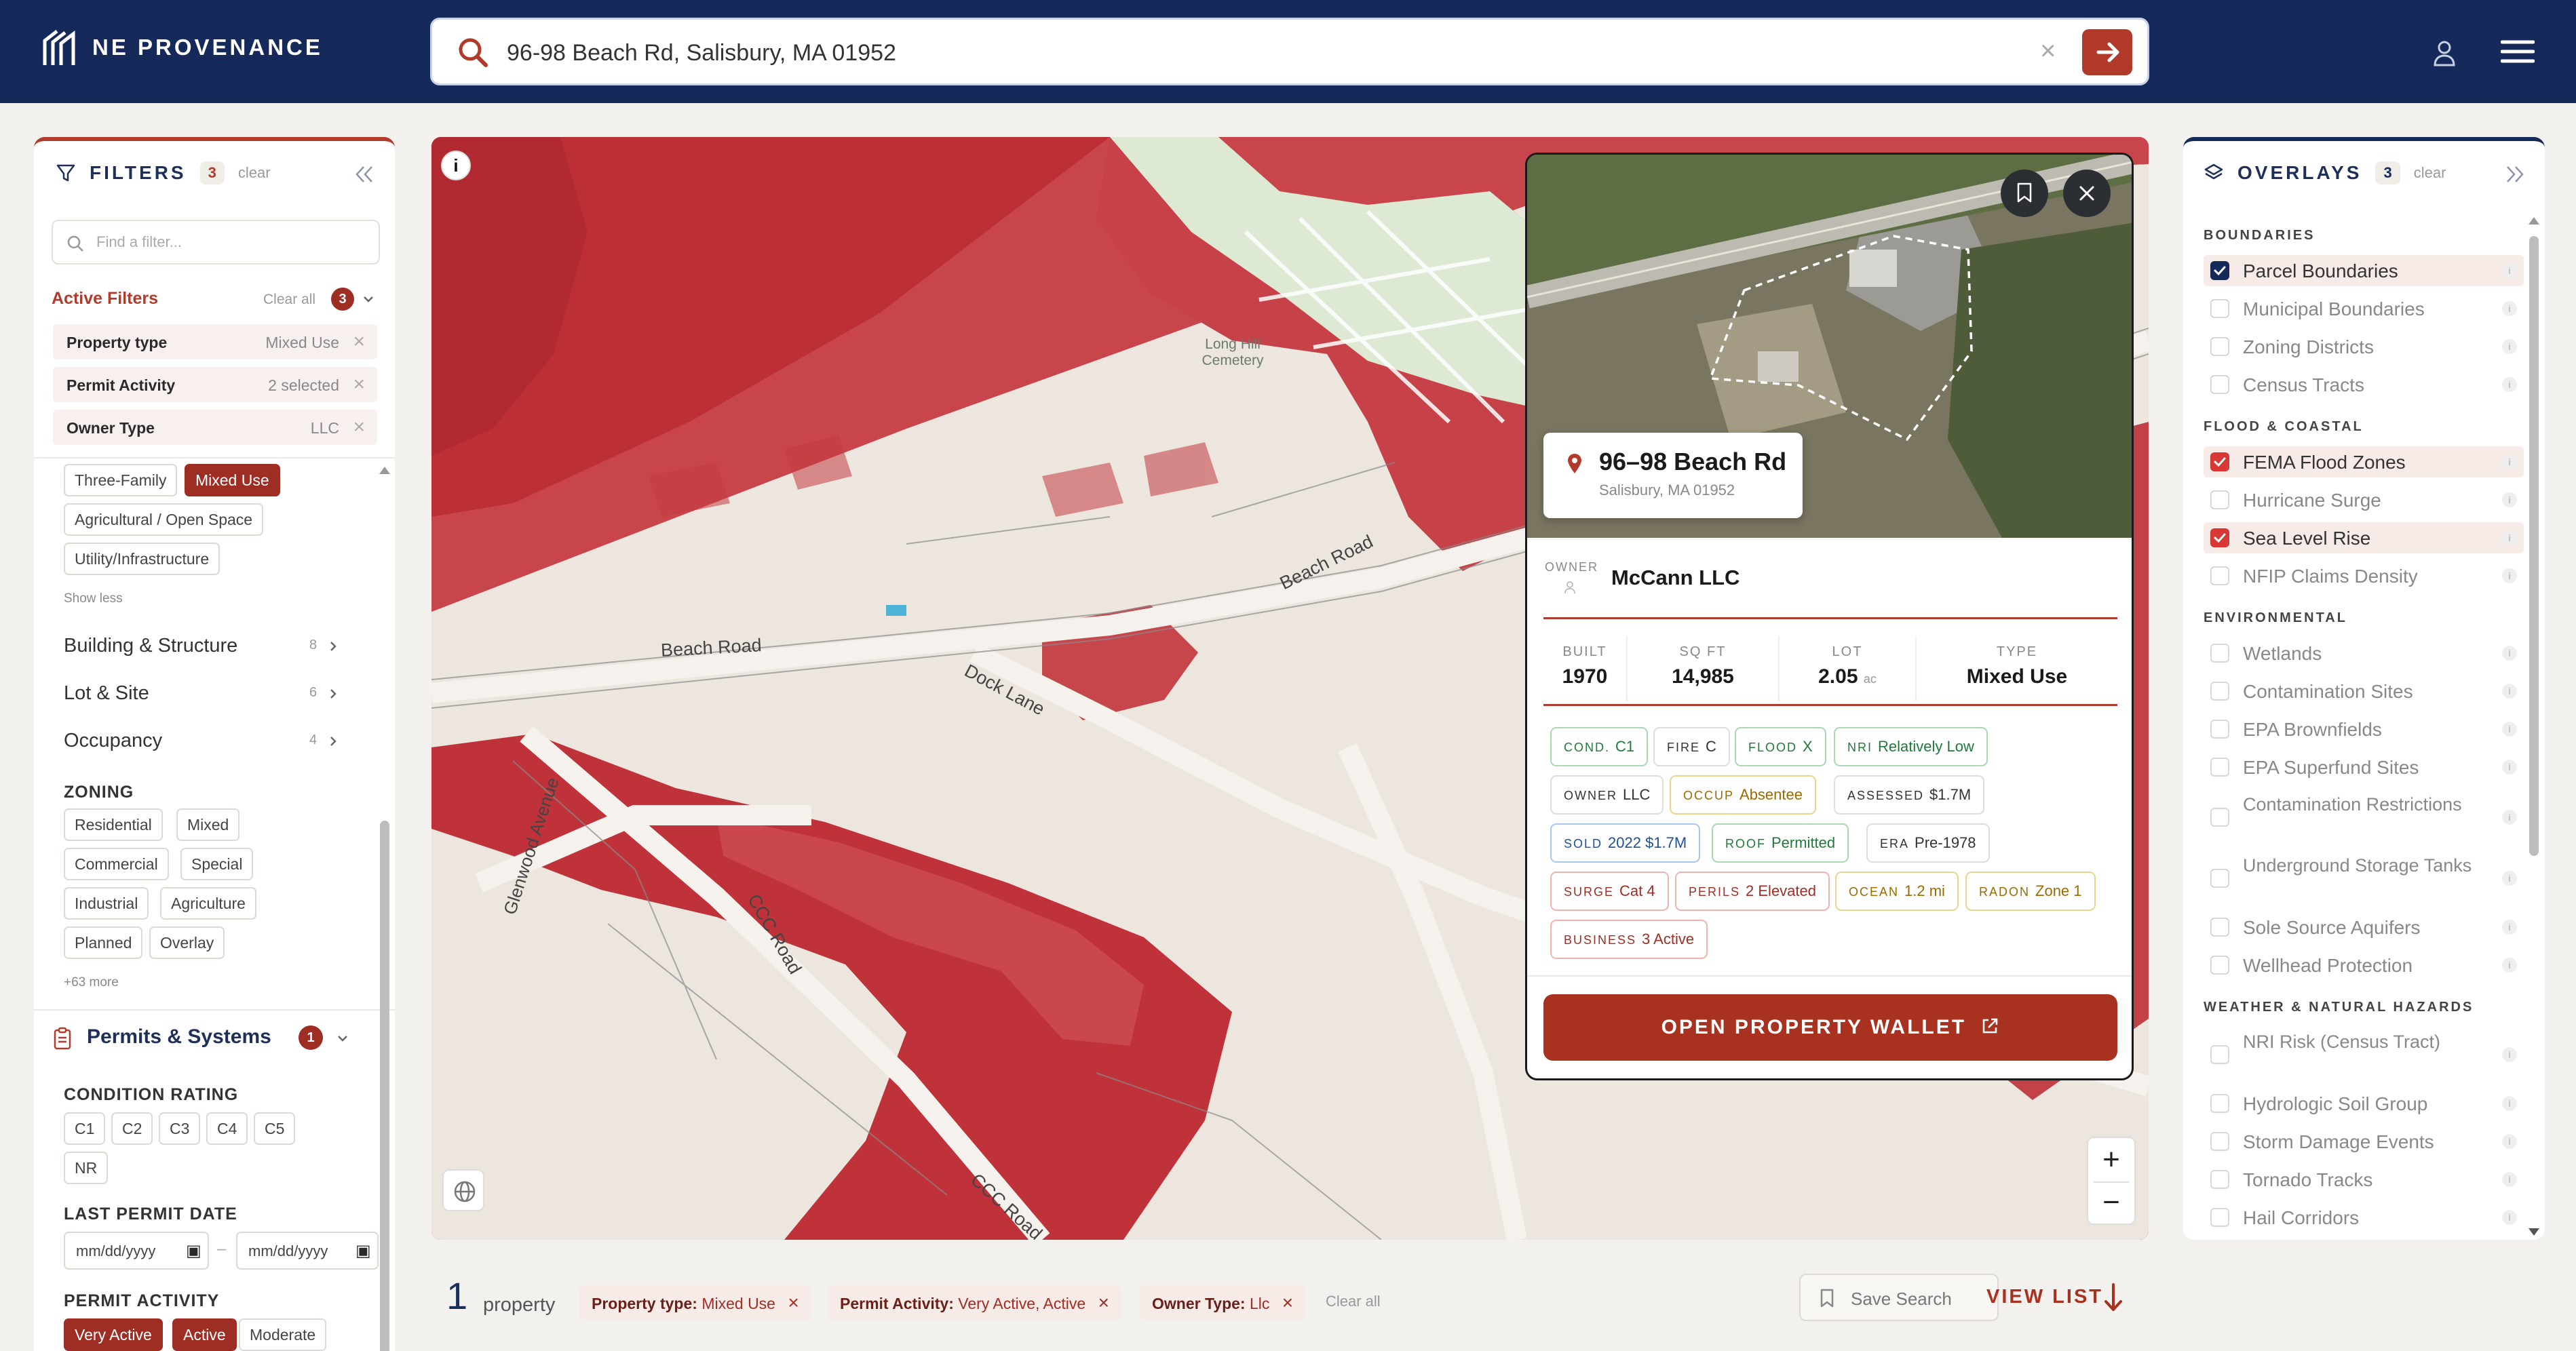  What do you see at coordinates (2364, 537) in the screenshot?
I see `overlay-sea-level-rise: Sea Level Rise i` at bounding box center [2364, 537].